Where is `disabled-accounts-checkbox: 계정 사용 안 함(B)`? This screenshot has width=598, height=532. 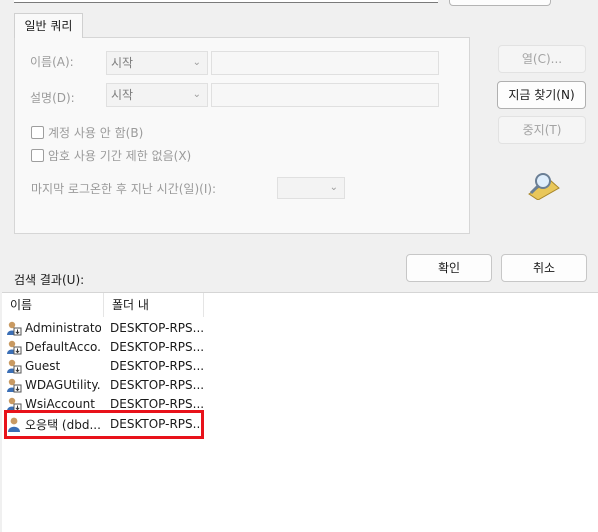
disabled-accounts-checkbox: 계정 사용 안 함(B) is located at coordinates (87, 132).